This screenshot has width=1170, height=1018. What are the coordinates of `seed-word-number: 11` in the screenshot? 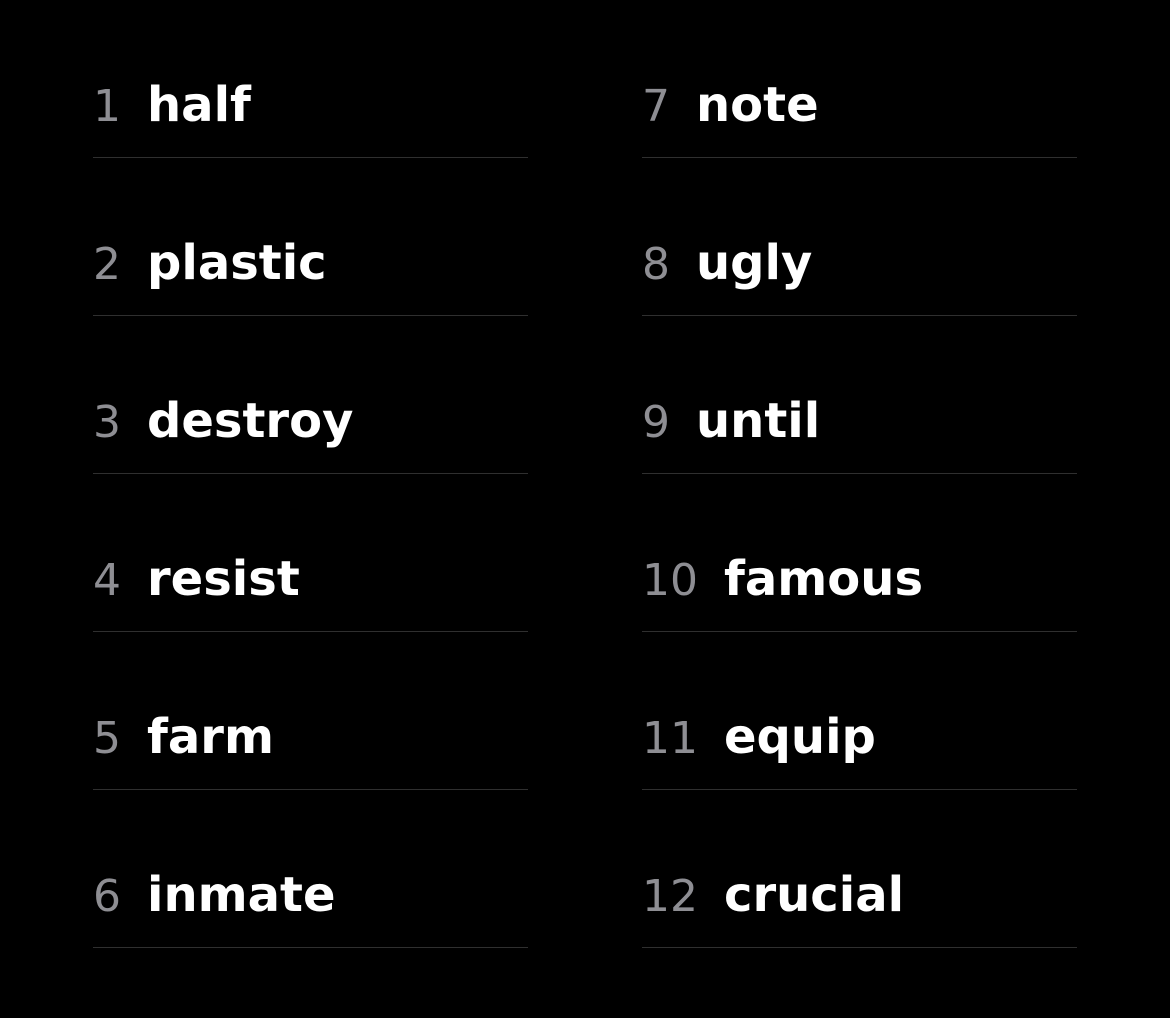 It's located at (670, 738).